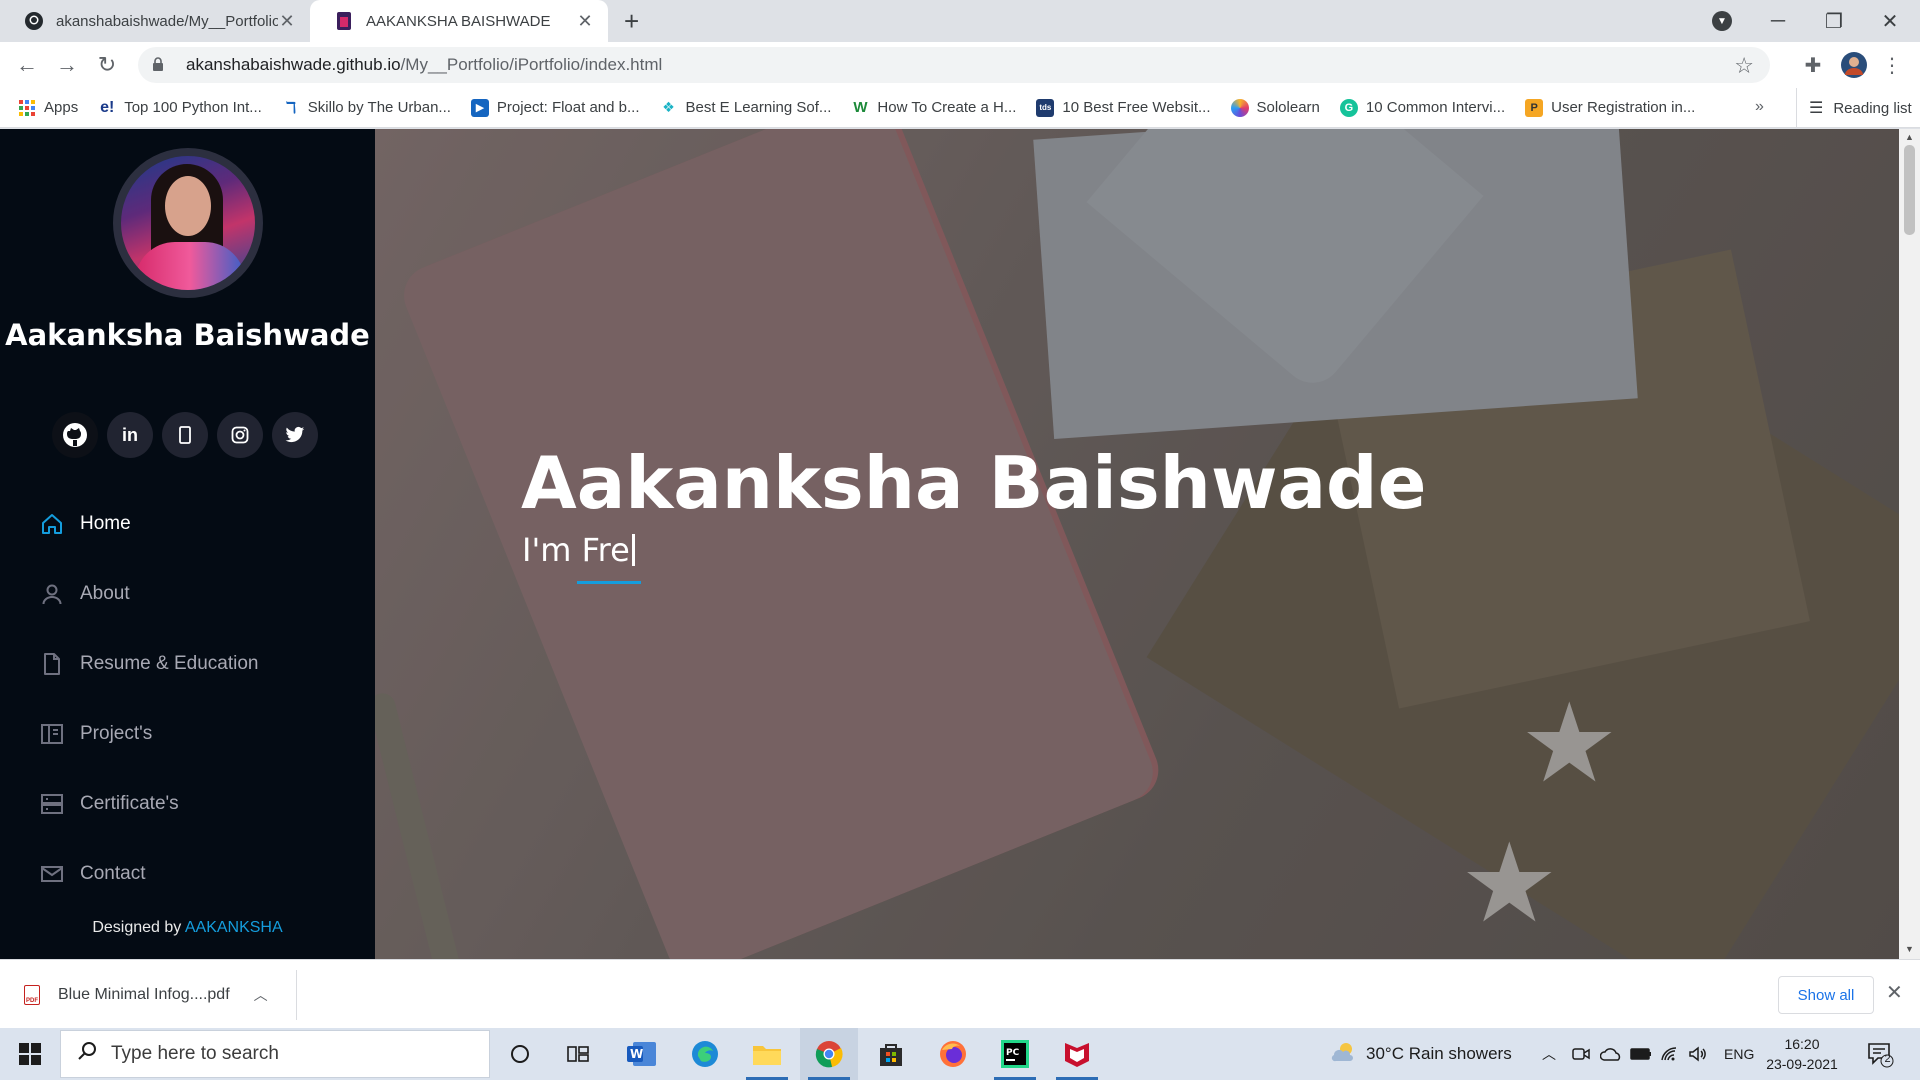  I want to click on lock-icon, so click(163, 65).